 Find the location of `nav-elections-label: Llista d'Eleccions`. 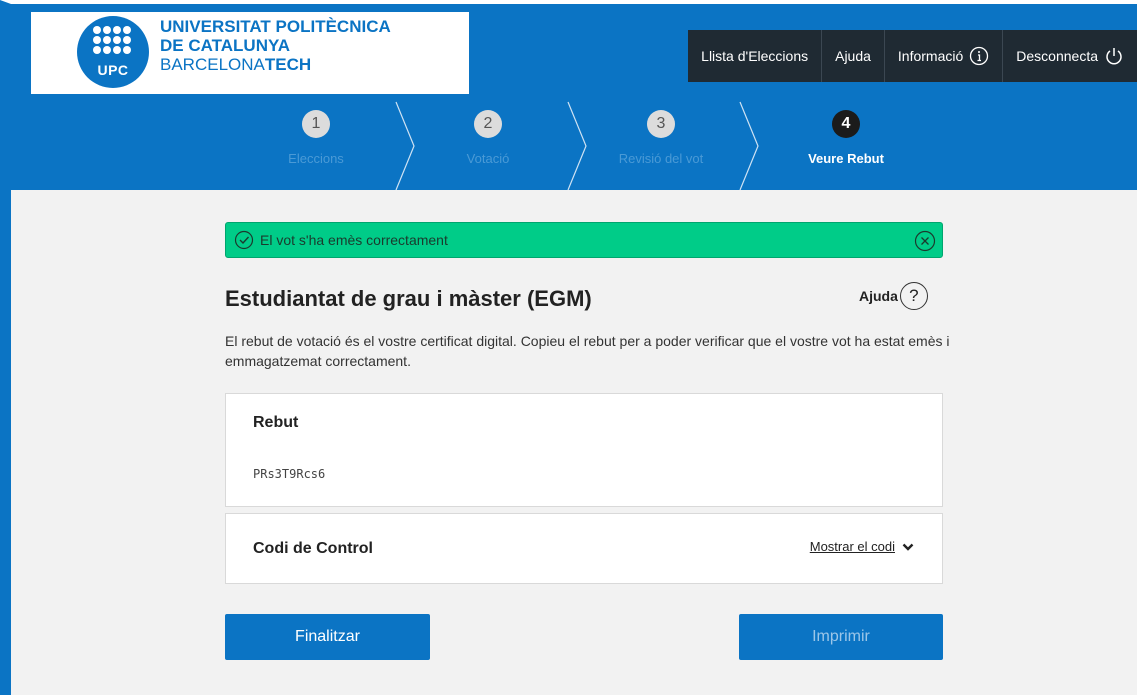

nav-elections-label: Llista d'Eleccions is located at coordinates (755, 56).